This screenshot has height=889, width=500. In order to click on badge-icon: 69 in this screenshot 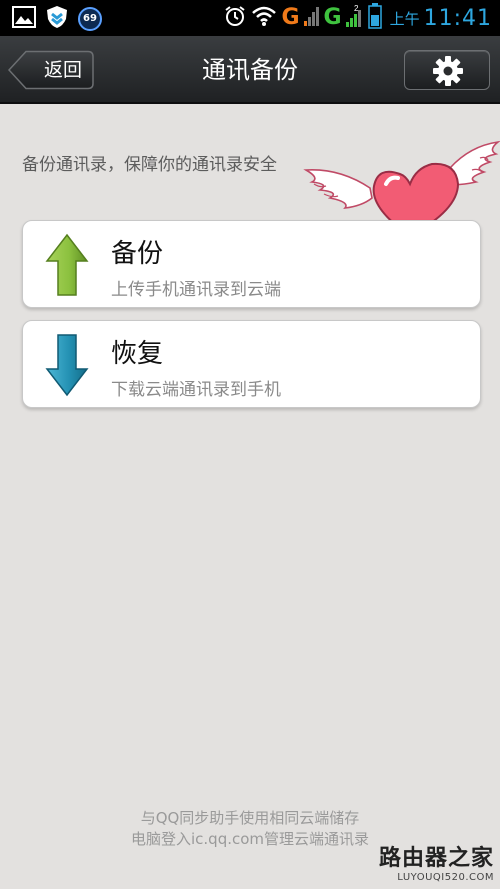, I will do `click(90, 19)`.